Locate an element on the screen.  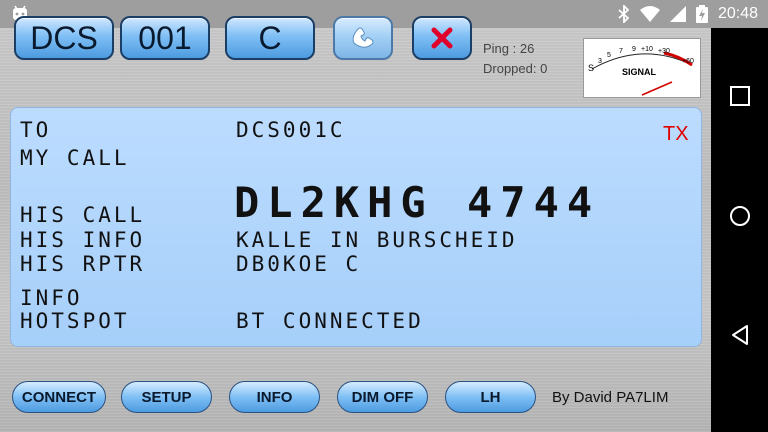
meter-label: SIGNAL is located at coordinates (639, 72).